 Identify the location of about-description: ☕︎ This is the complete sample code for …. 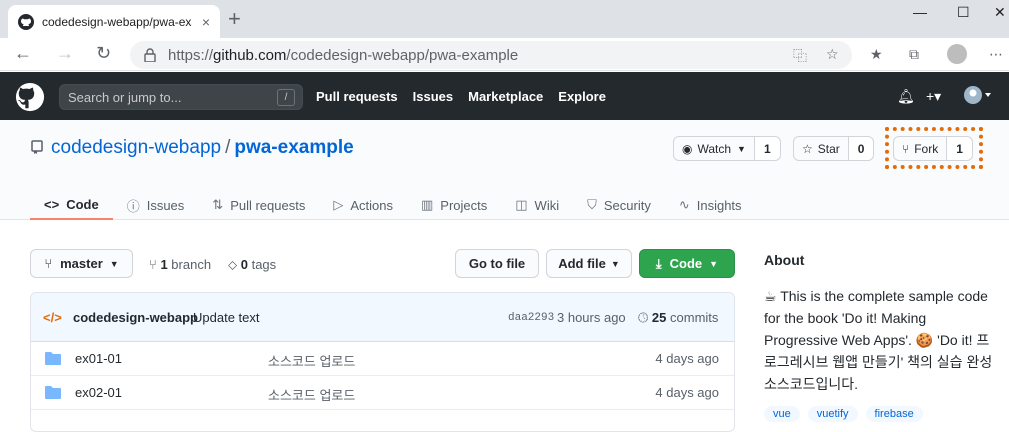
(879, 340).